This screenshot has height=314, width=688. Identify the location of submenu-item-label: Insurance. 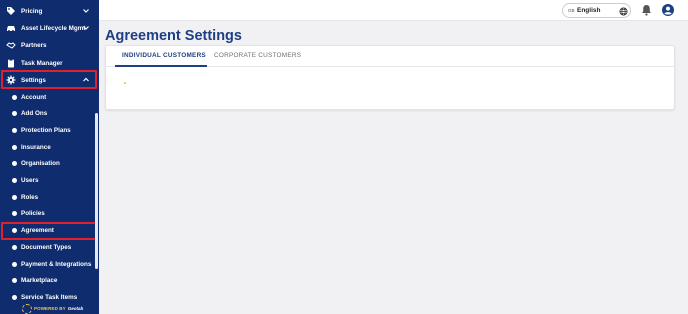
(36, 147).